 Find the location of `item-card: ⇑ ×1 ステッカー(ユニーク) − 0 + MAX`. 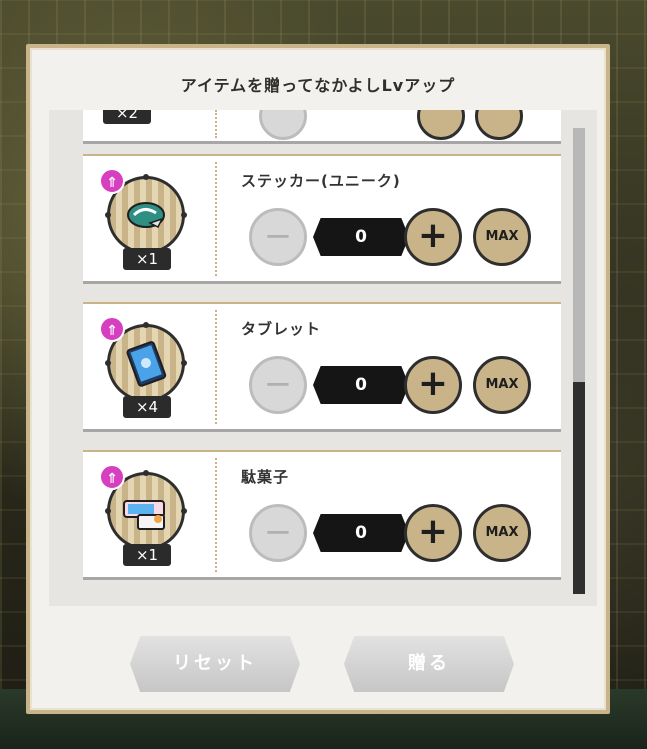

item-card: ⇑ ×1 ステッカー(ユニーク) − 0 + MAX is located at coordinates (322, 219).